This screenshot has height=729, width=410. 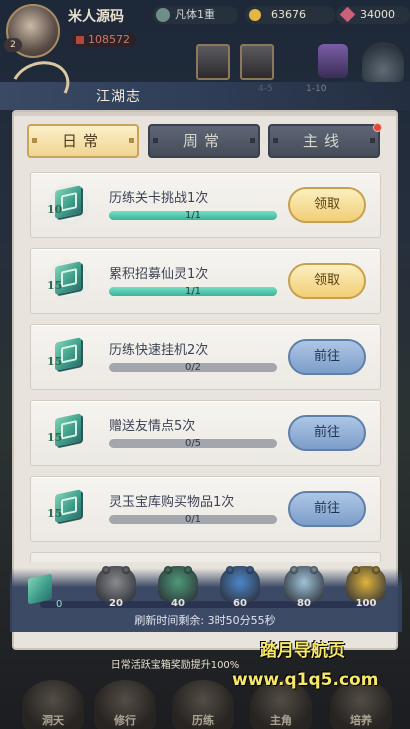 I want to click on quest-progress-bar: 0/2, so click(x=193, y=367).